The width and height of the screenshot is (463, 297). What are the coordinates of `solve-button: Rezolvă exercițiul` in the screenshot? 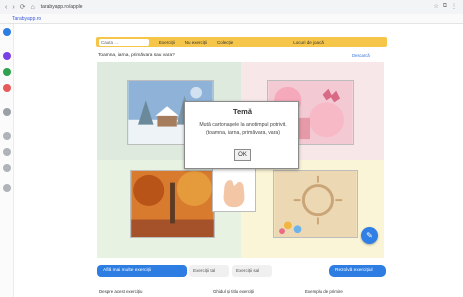 It's located at (357, 271).